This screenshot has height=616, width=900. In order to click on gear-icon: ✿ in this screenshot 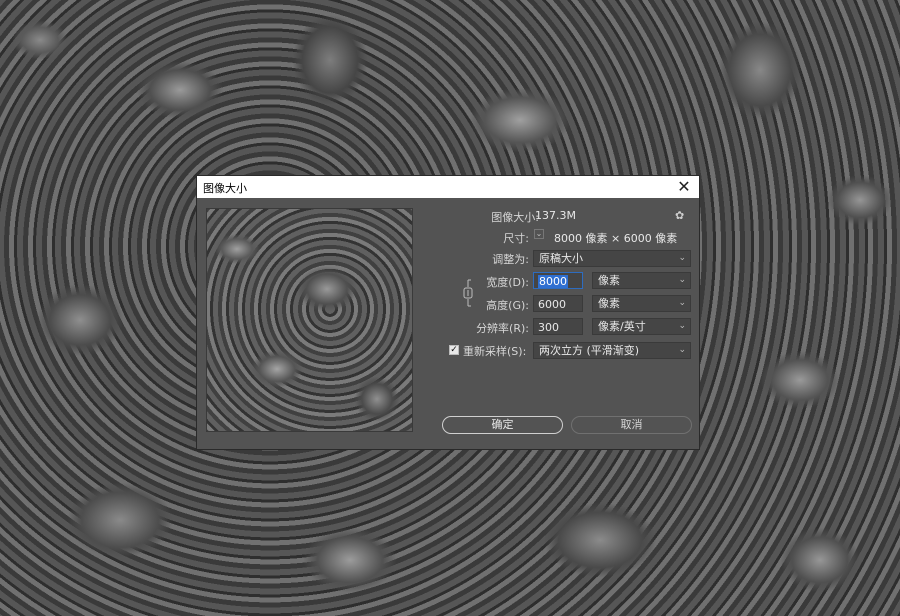, I will do `click(679, 215)`.